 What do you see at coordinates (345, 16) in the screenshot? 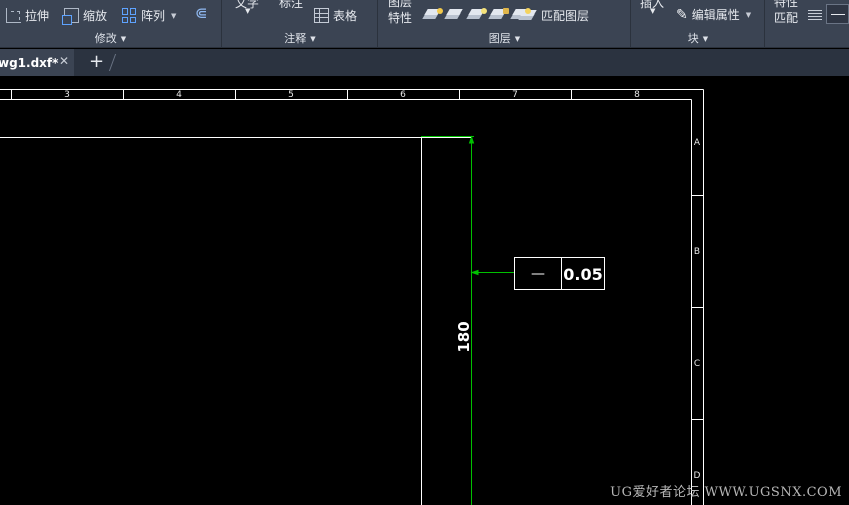
I see `table-label: 表格` at bounding box center [345, 16].